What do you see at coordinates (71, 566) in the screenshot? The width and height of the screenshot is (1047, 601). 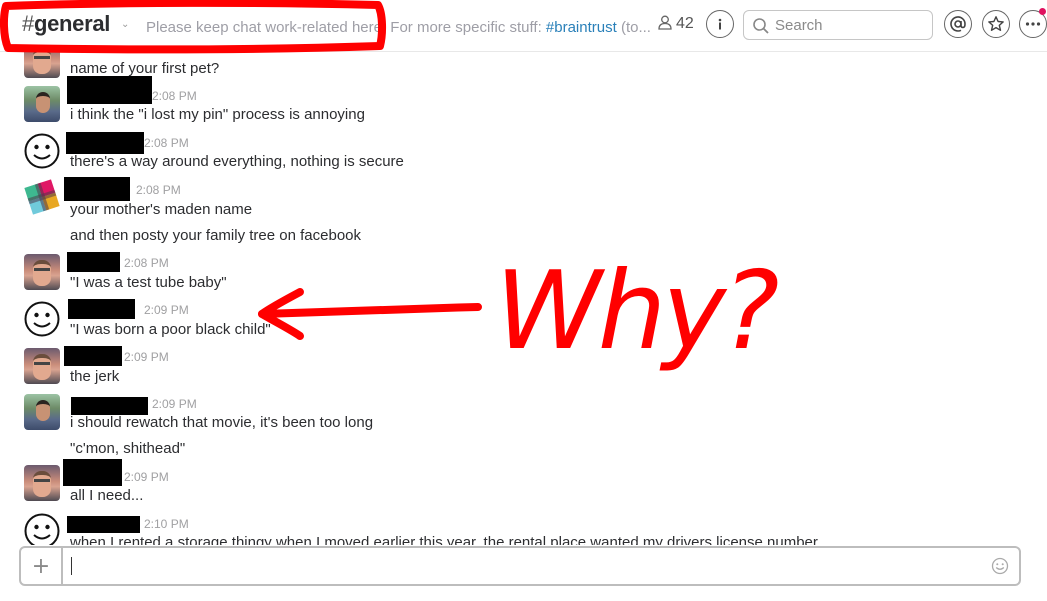 I see `text-cursor` at bounding box center [71, 566].